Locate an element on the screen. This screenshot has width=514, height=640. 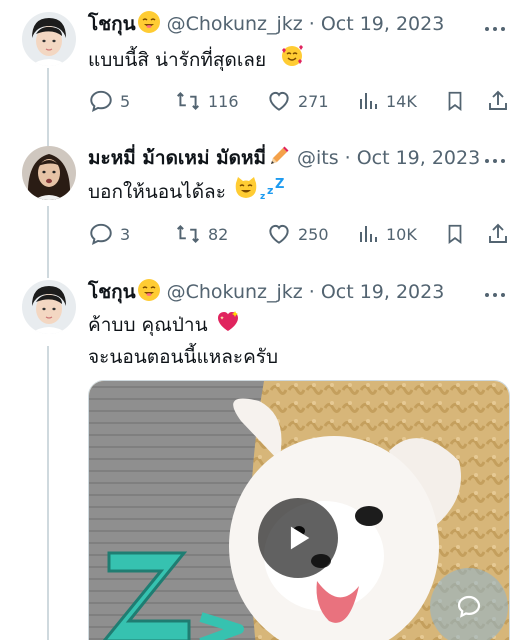
view-count: 14K is located at coordinates (401, 101).